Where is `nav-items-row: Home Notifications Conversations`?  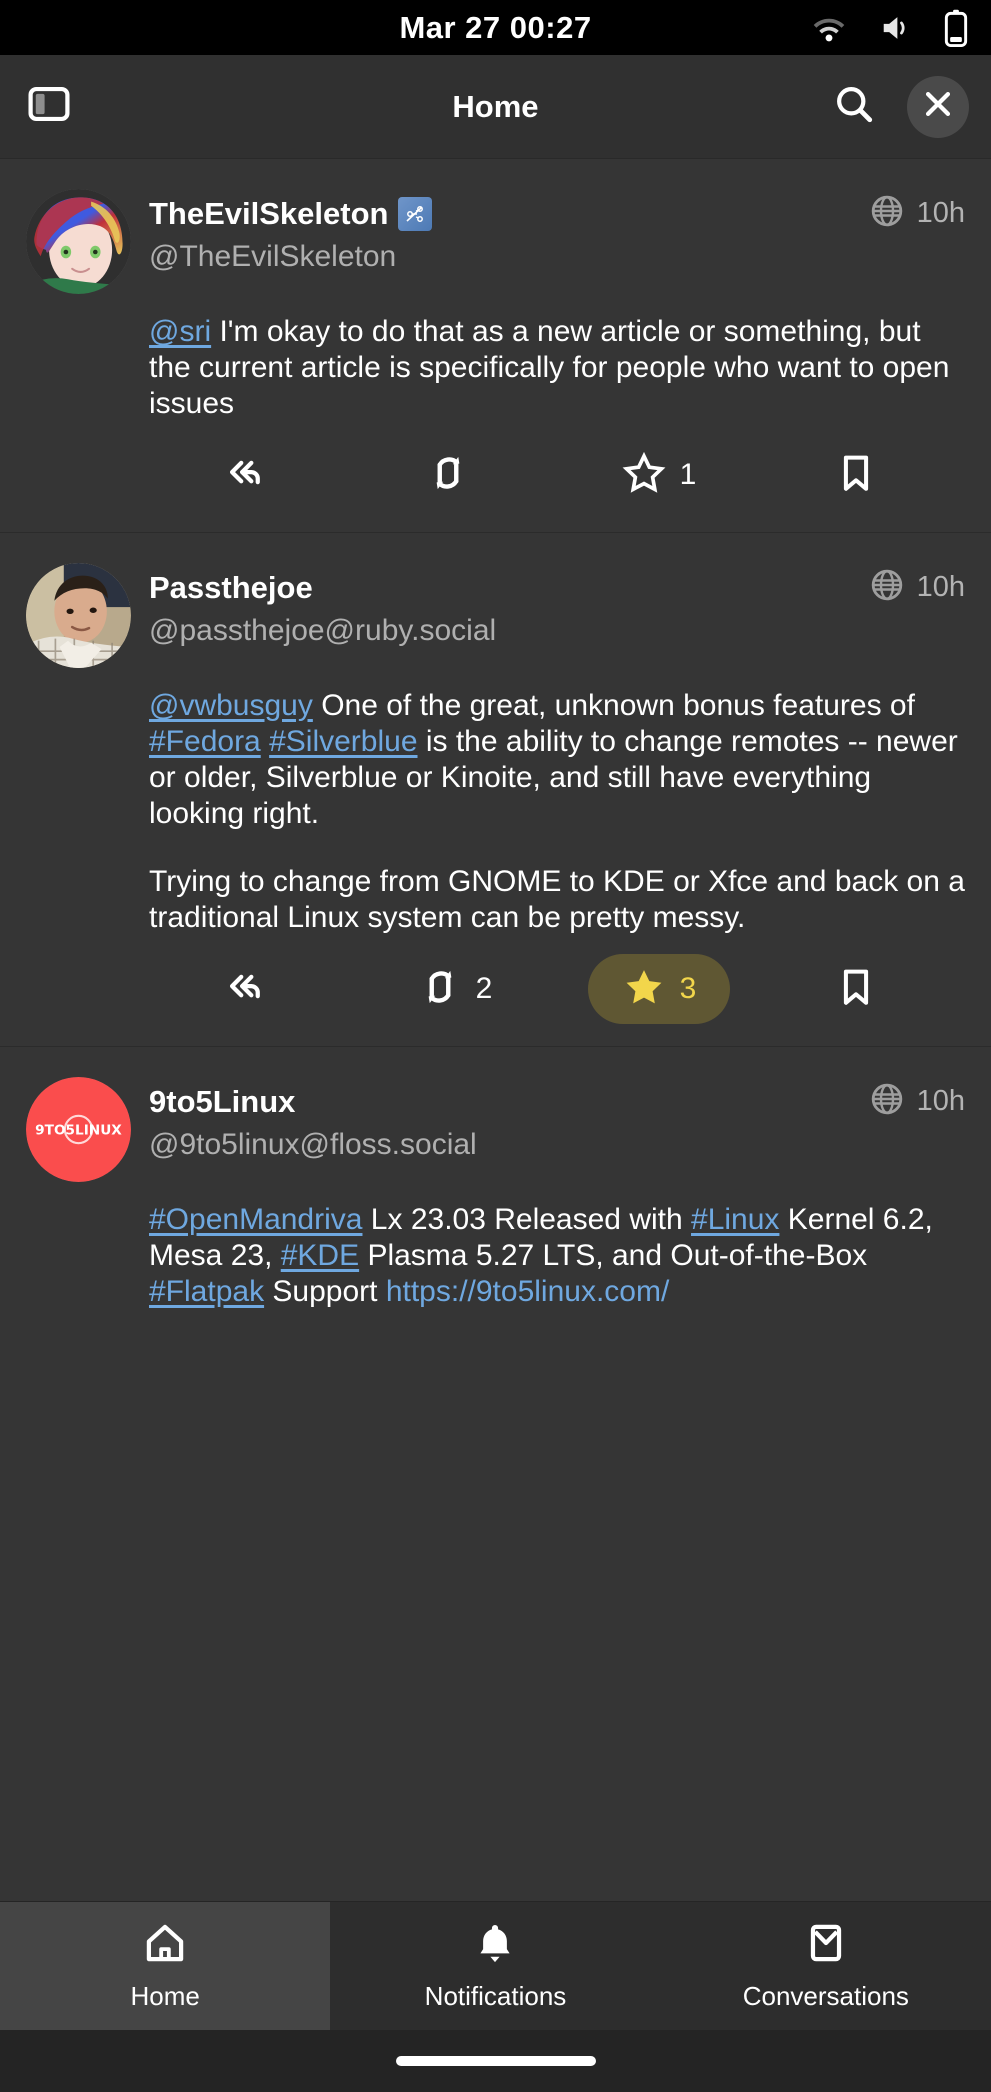 nav-items-row: Home Notifications Conversations is located at coordinates (495, 1966).